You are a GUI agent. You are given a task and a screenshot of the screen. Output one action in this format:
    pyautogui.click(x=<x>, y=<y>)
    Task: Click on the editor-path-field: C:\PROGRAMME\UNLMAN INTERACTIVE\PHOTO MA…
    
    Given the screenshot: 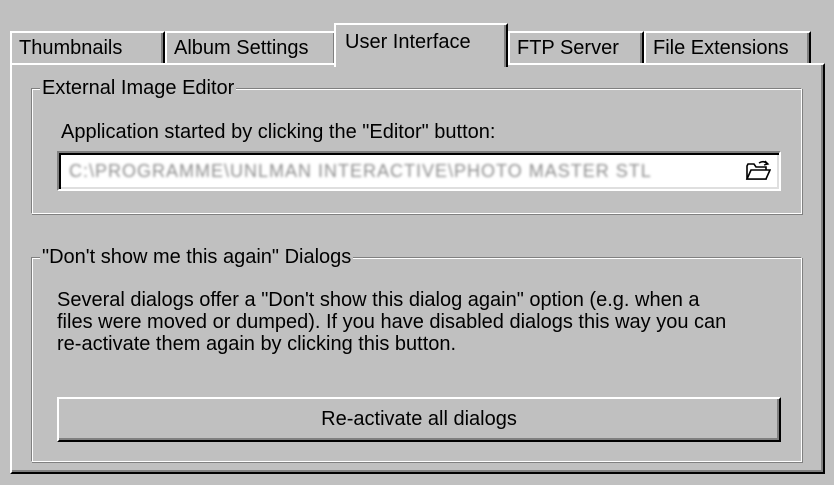 What is the action you would take?
    pyautogui.click(x=419, y=171)
    